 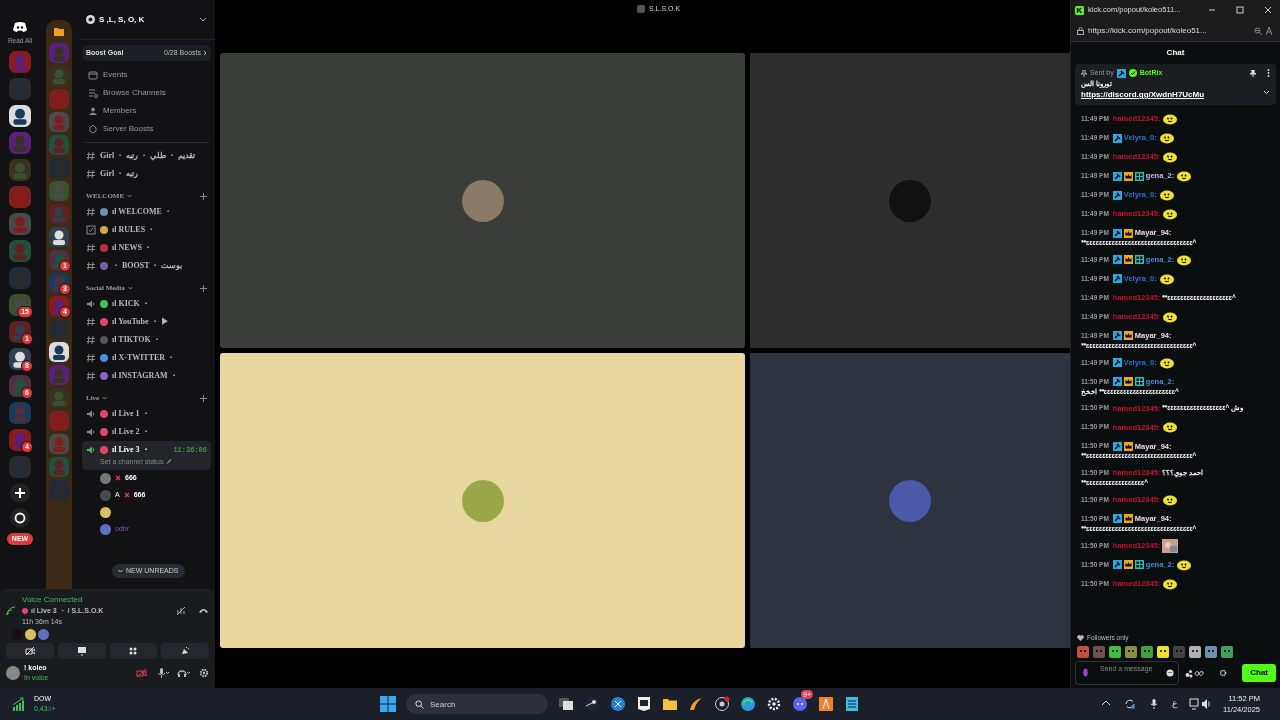 What do you see at coordinates (800, 704) in the screenshot?
I see `chat-app-icon` at bounding box center [800, 704].